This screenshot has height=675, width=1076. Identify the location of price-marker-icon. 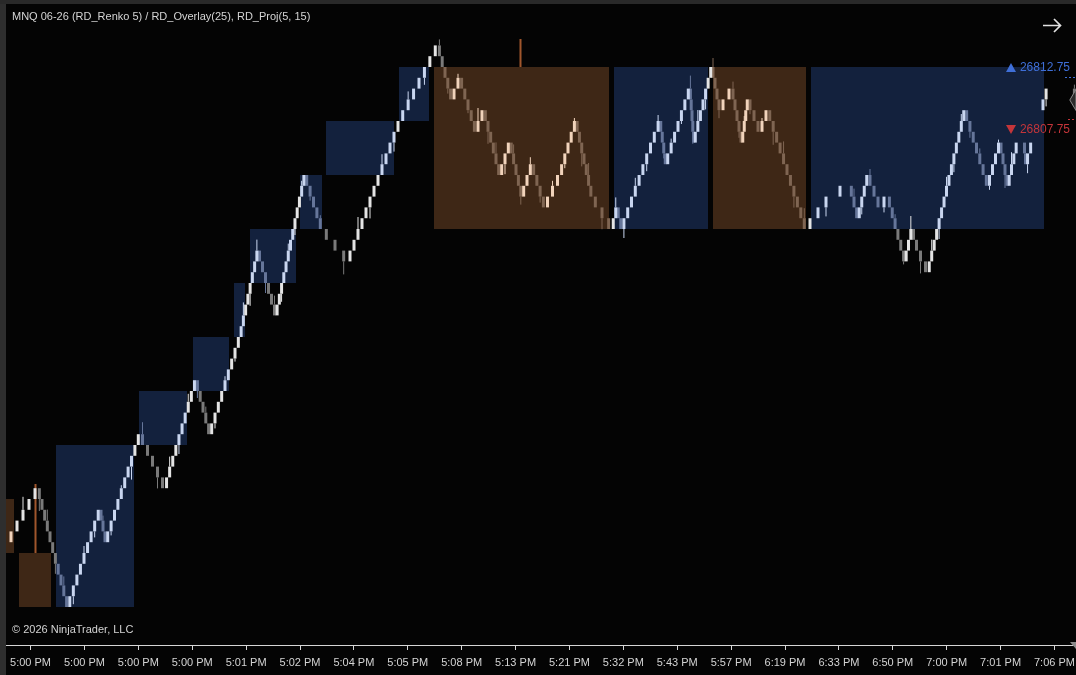
(1072, 100).